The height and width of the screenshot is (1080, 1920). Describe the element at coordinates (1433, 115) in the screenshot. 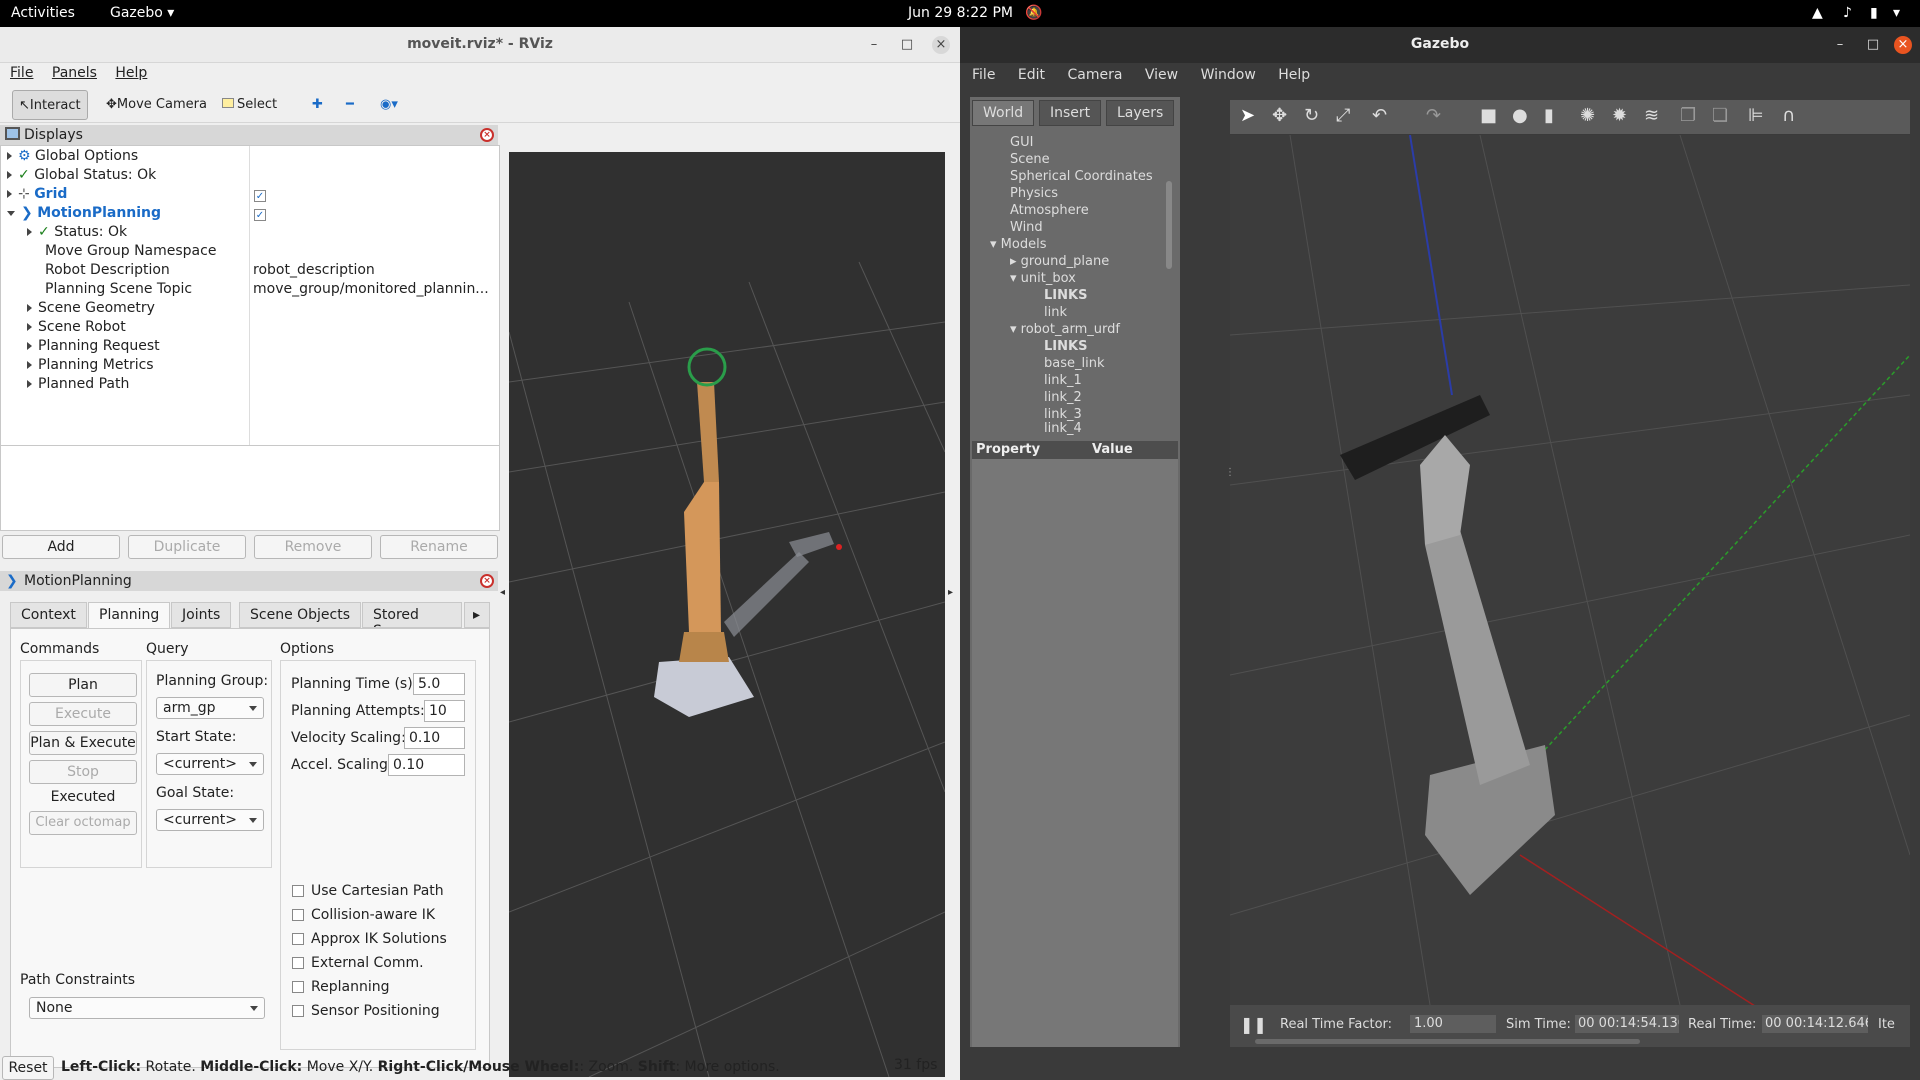

I see `redo-icon: ↷` at that location.